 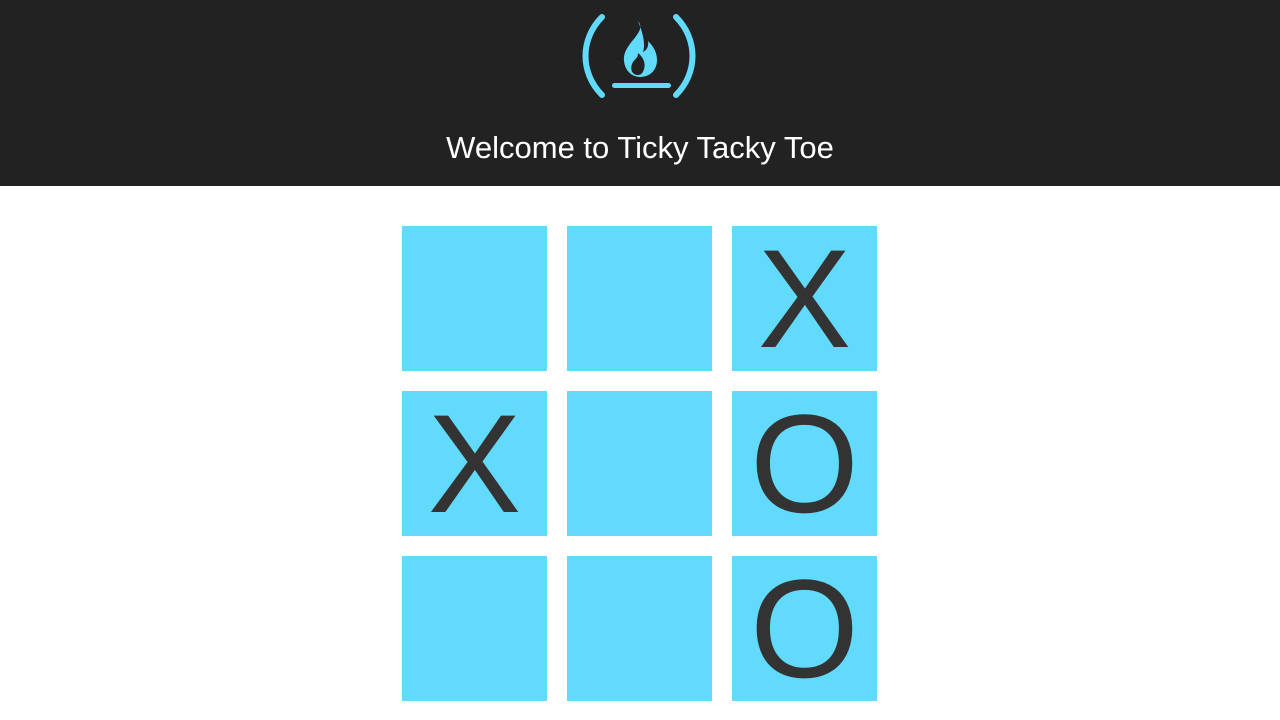 What do you see at coordinates (804, 628) in the screenshot?
I see `board-cell-9: O` at bounding box center [804, 628].